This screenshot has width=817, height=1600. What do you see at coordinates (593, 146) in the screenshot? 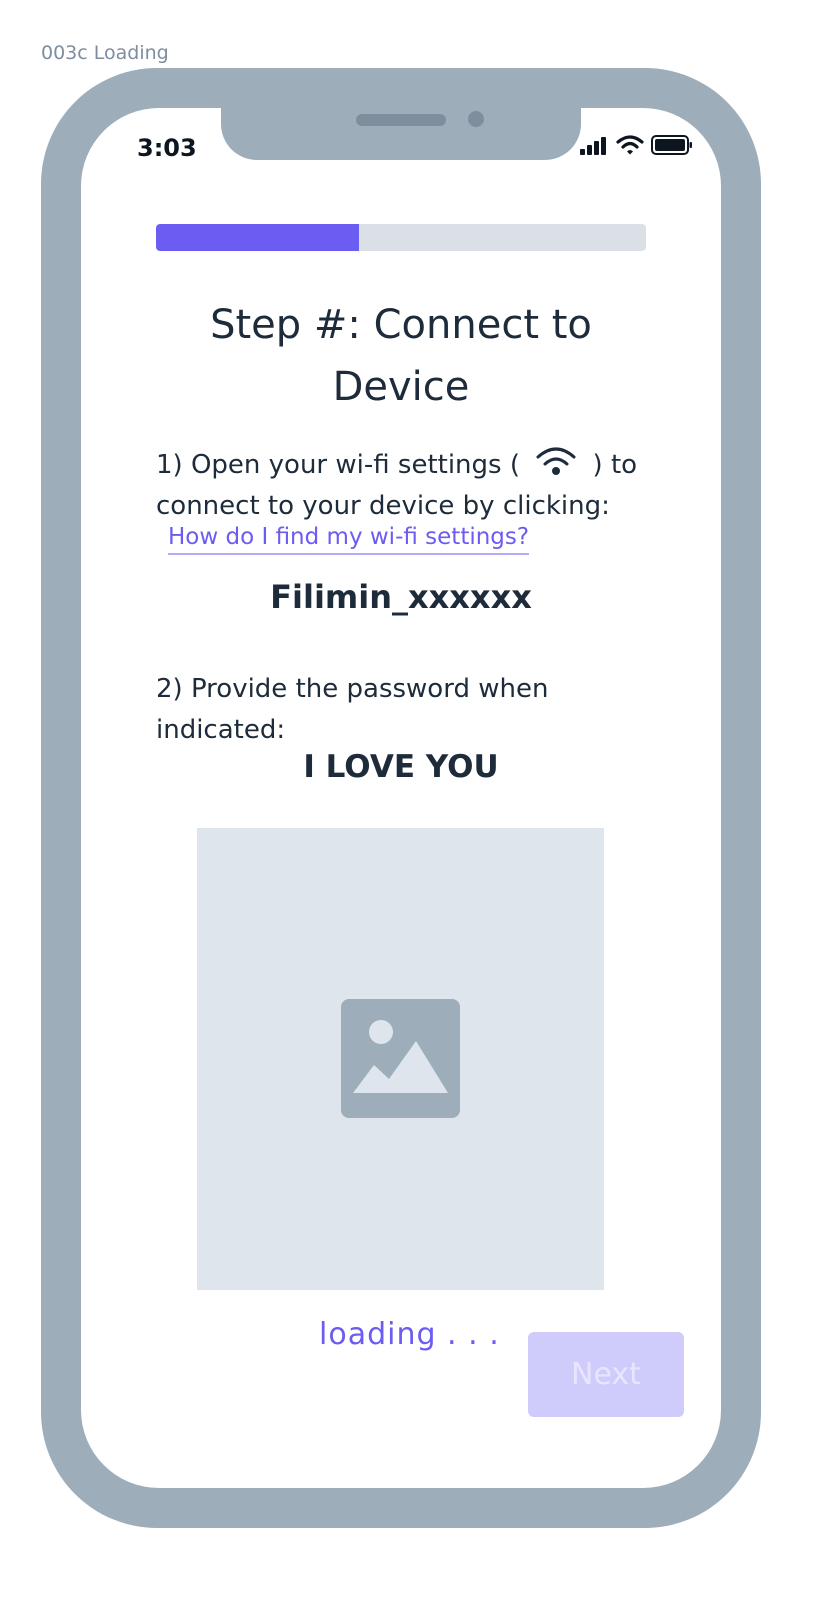
I see `signal-icon` at bounding box center [593, 146].